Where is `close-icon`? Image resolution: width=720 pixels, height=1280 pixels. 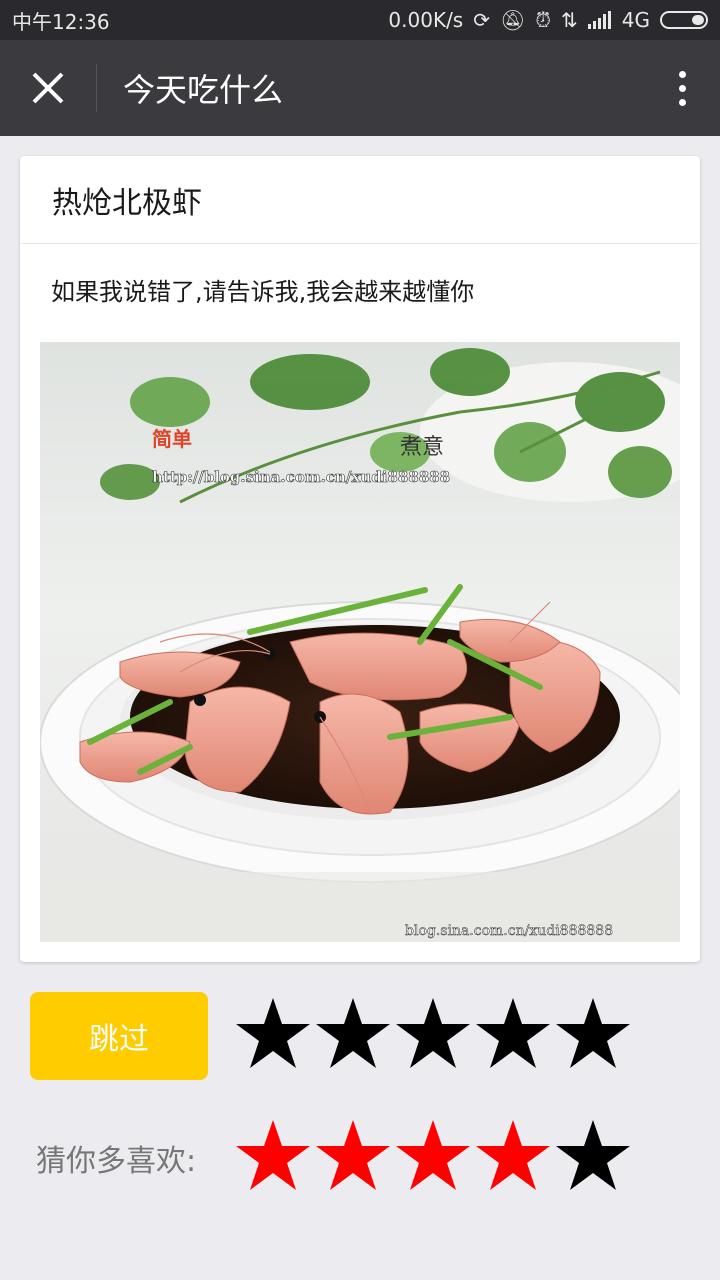 close-icon is located at coordinates (48, 88).